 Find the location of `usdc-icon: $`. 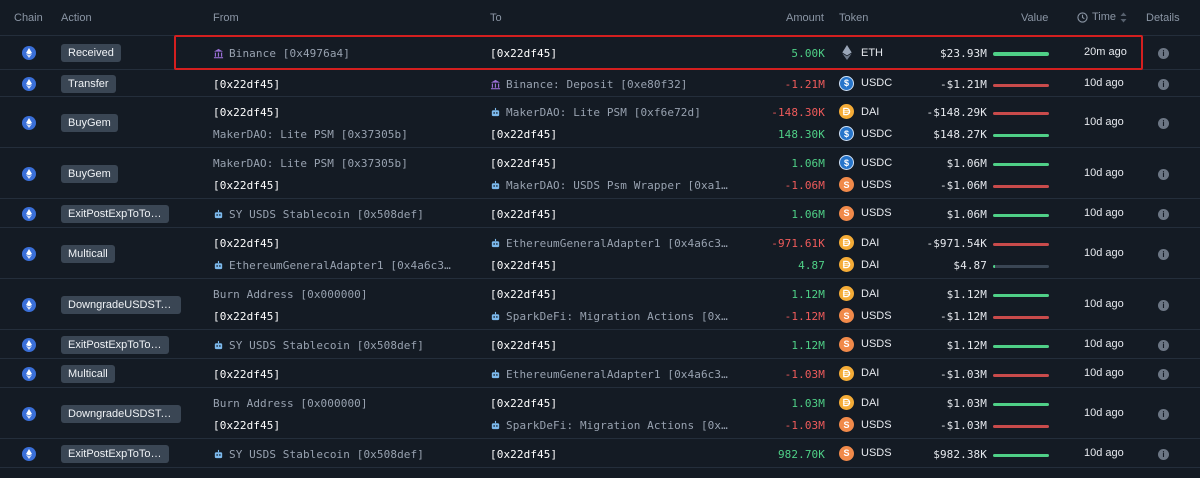

usdc-icon: $ is located at coordinates (846, 162).